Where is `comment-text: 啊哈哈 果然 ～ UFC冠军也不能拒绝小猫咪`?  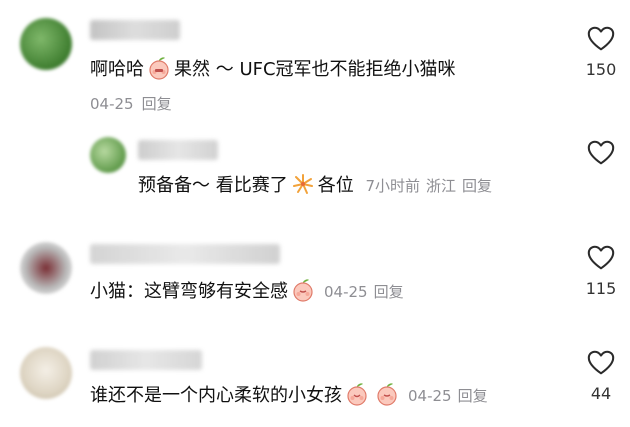 comment-text: 啊哈哈 果然 ～ UFC冠军也不能拒绝小猫咪 is located at coordinates (273, 69).